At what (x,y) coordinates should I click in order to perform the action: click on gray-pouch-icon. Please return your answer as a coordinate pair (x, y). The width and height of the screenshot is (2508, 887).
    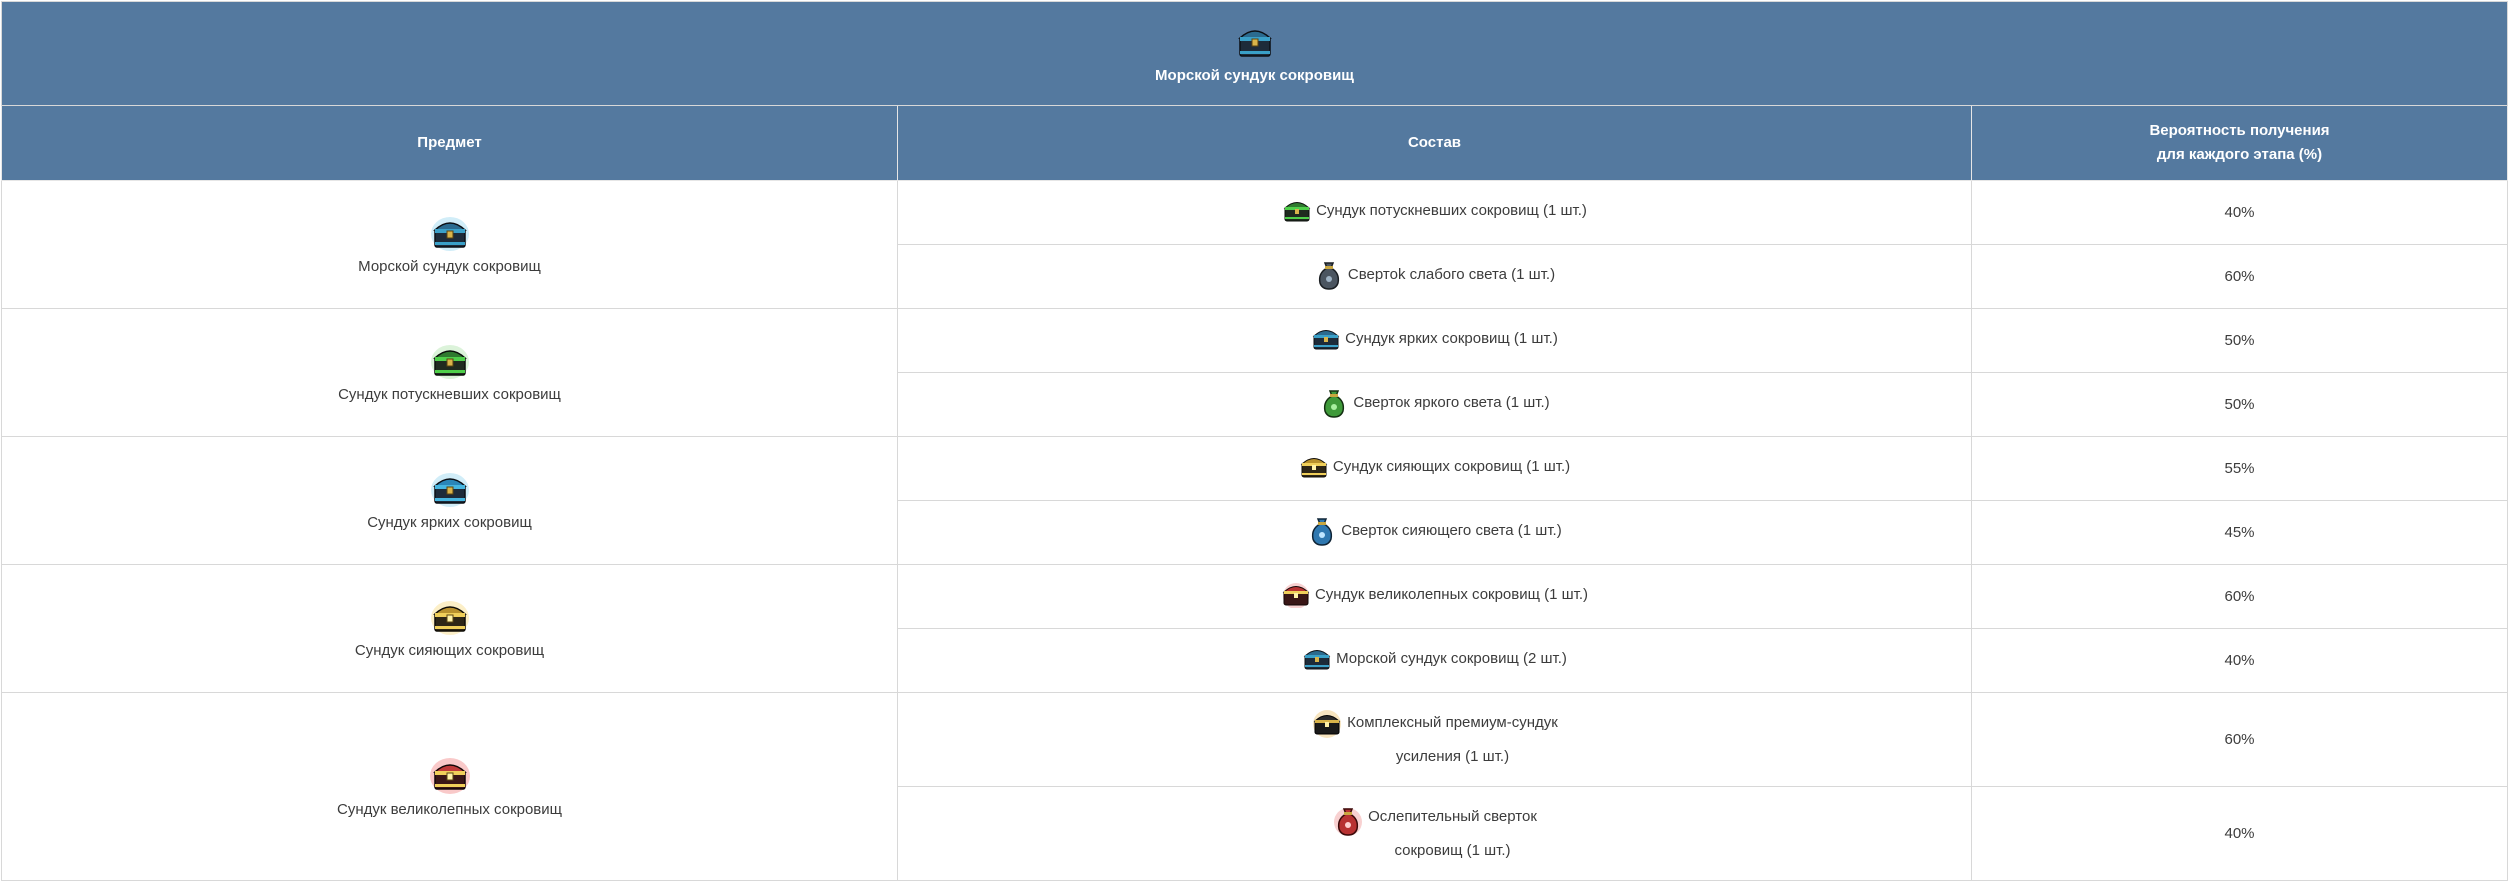
    Looking at the image, I should click on (1328, 276).